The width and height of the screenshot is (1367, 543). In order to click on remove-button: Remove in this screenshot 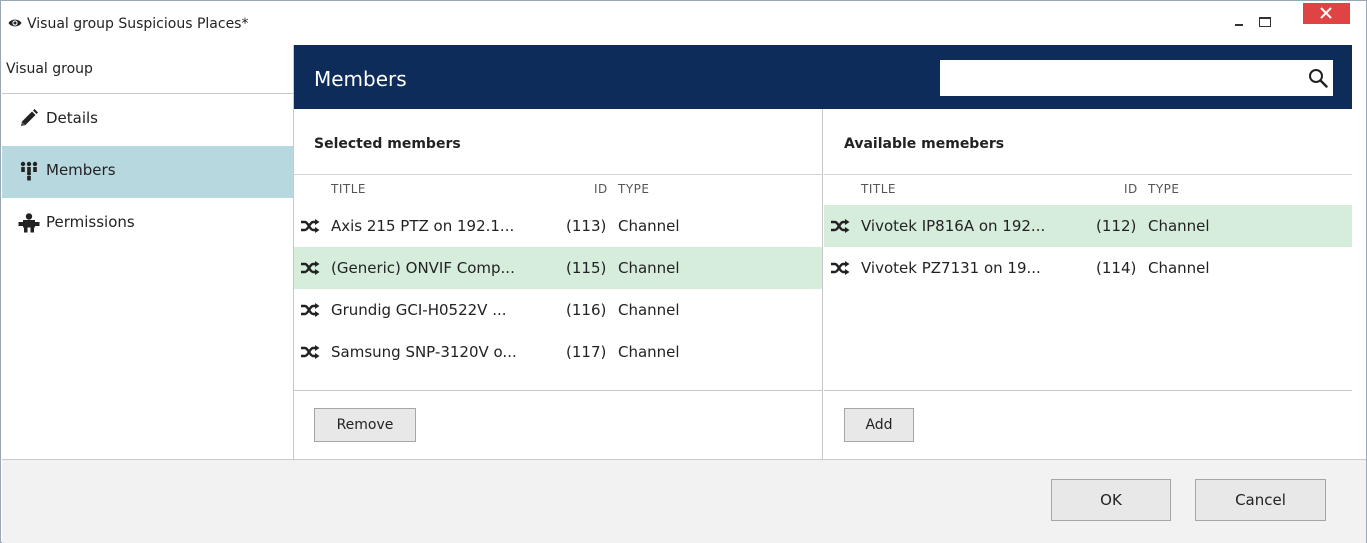, I will do `click(365, 425)`.